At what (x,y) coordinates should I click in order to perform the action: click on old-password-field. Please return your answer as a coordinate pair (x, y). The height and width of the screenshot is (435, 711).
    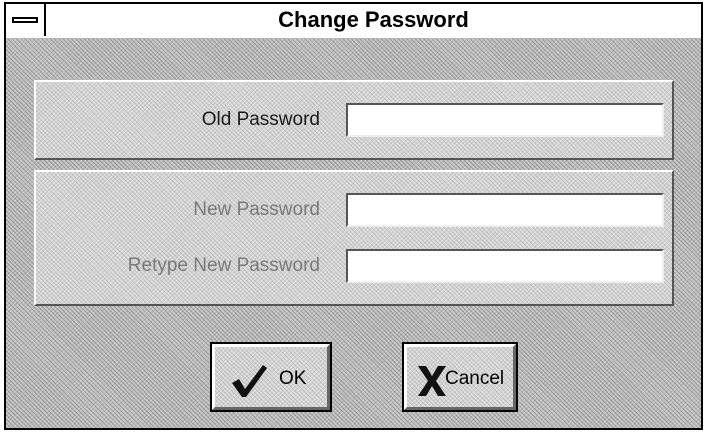
    Looking at the image, I should click on (505, 120).